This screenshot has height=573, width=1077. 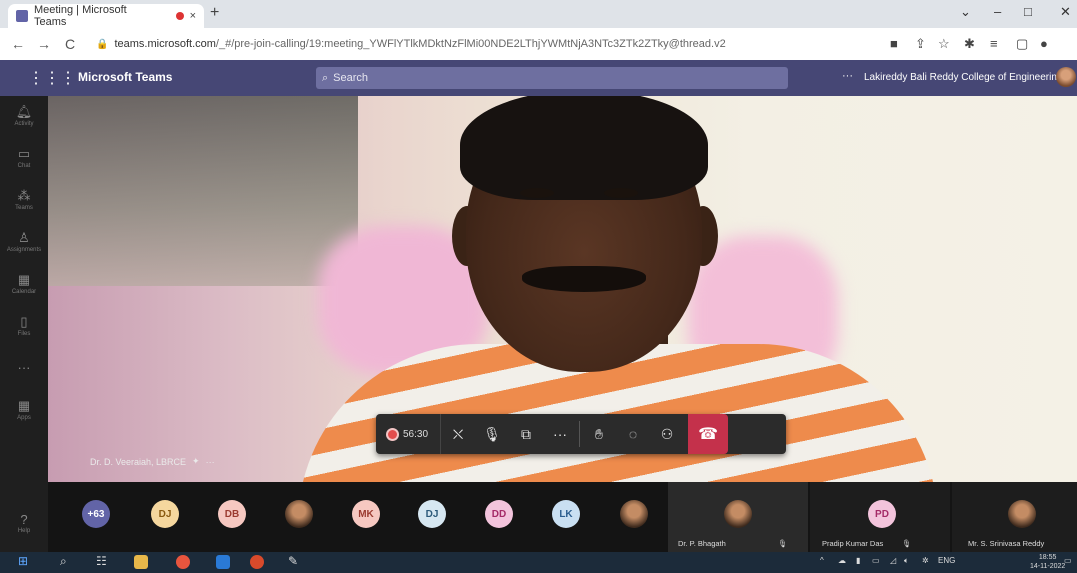 I want to click on rail-chat: ▭ Chat, so click(x=24, y=157).